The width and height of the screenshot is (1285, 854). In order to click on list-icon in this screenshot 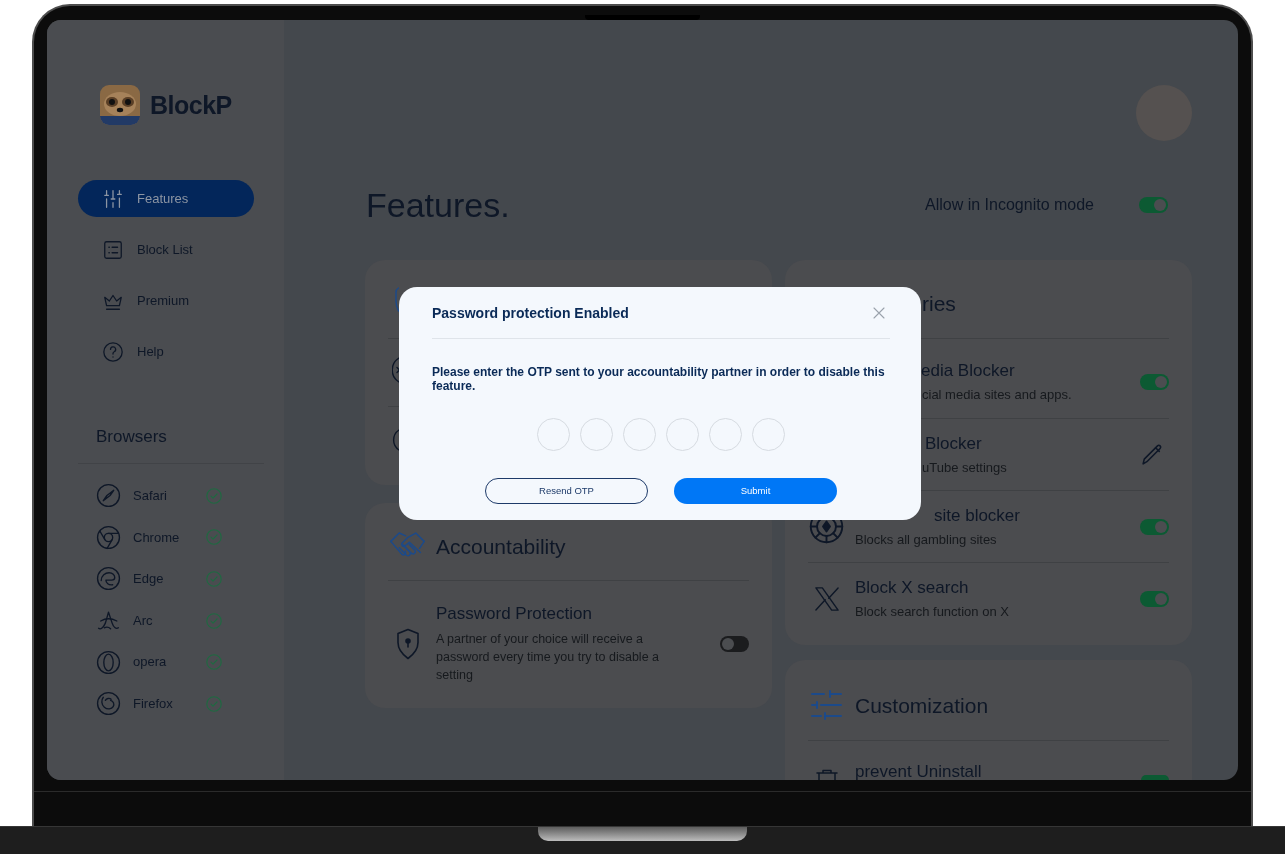, I will do `click(113, 249)`.